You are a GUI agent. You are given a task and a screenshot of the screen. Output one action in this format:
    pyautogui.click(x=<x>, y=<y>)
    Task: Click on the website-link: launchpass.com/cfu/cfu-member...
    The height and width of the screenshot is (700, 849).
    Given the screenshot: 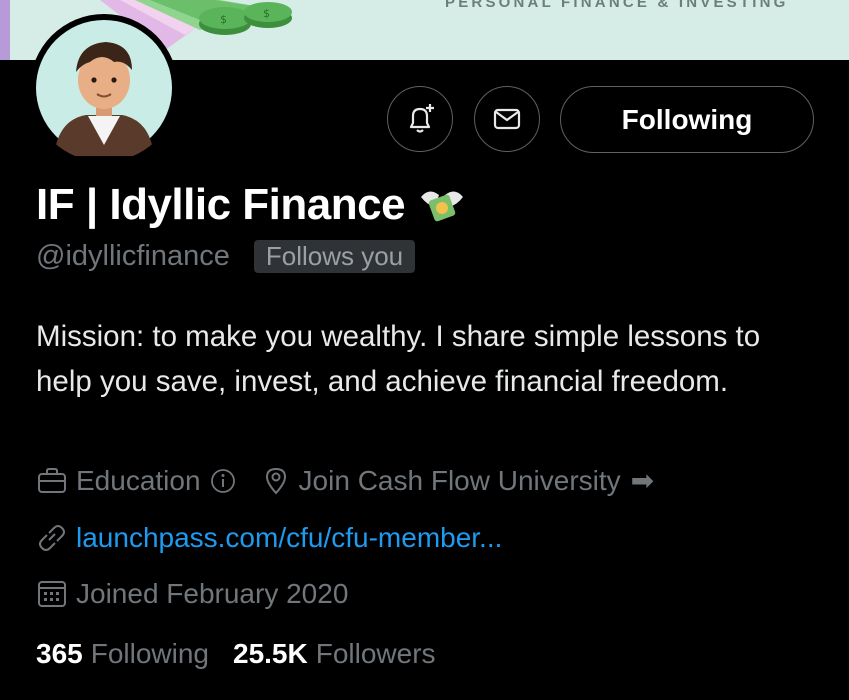 What is the action you would take?
    pyautogui.click(x=289, y=538)
    